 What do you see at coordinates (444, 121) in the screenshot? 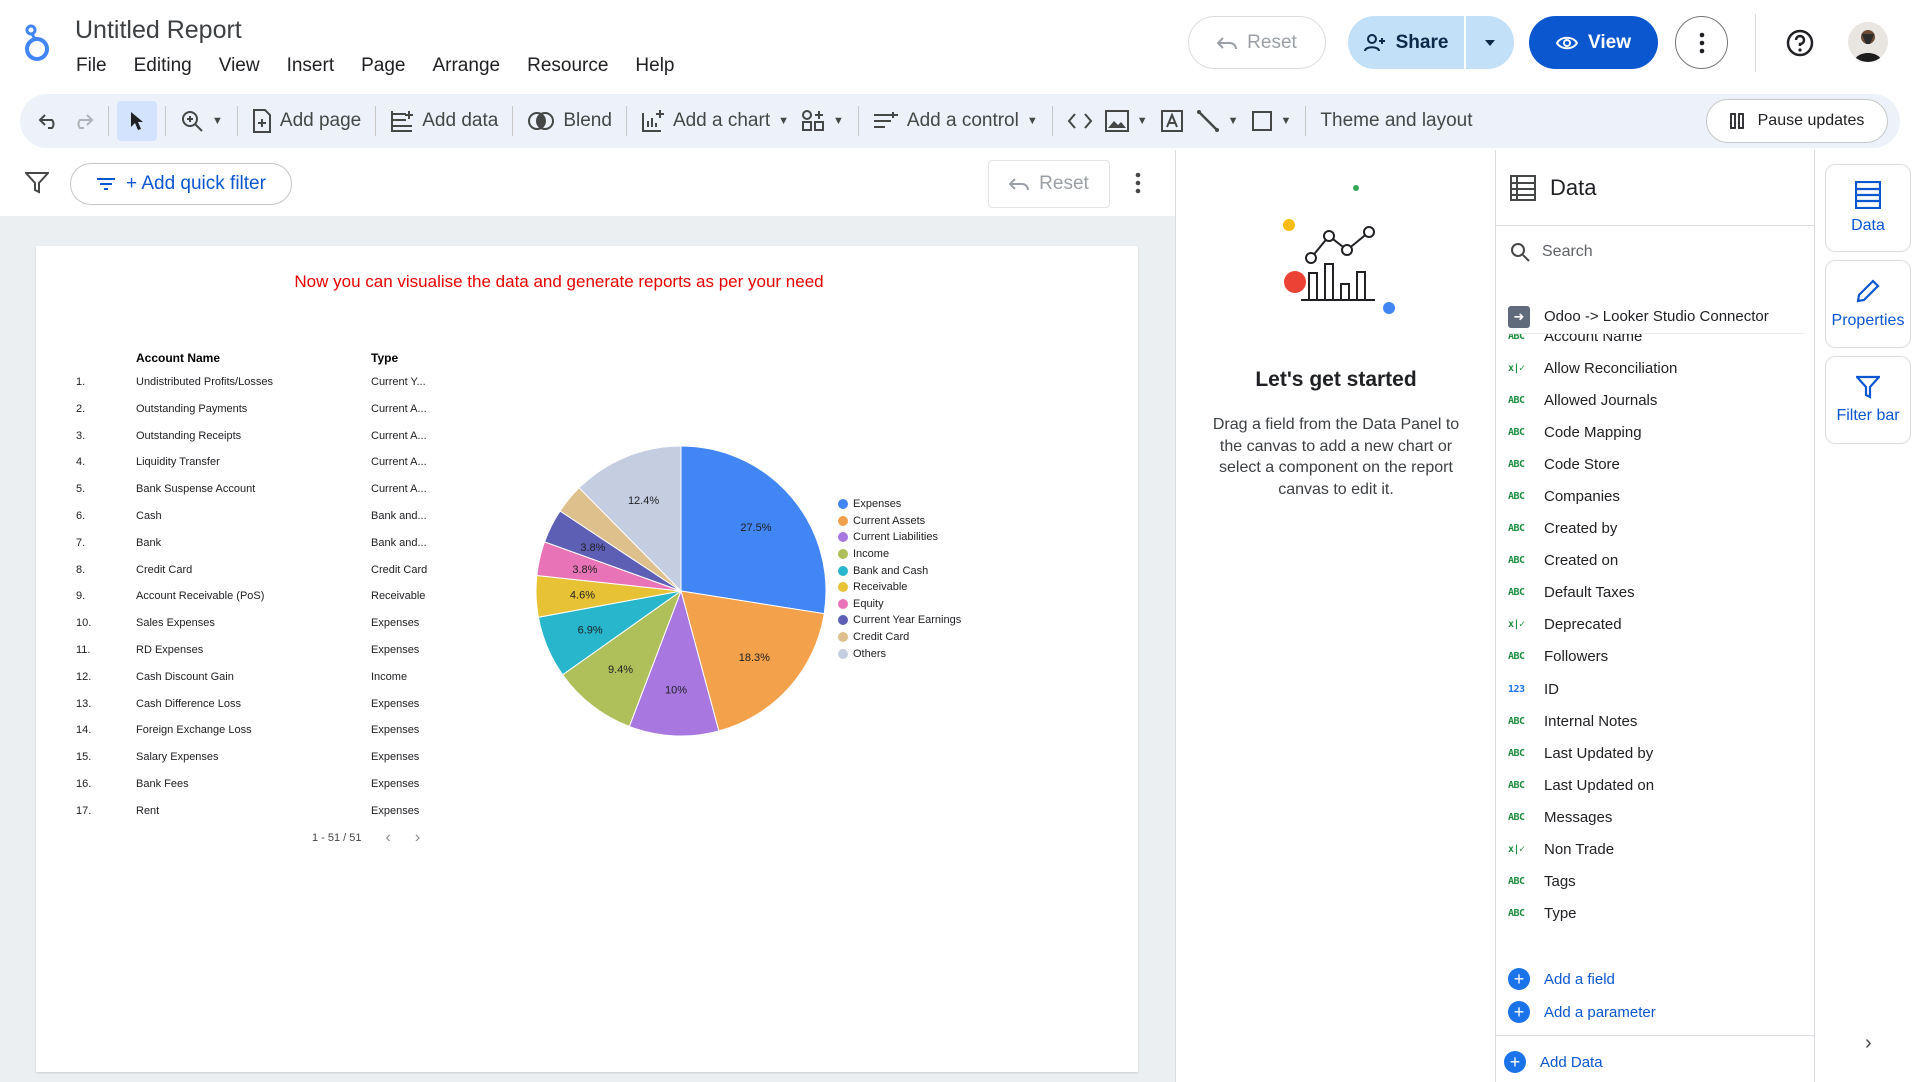
I see `add-data-button: Add data` at bounding box center [444, 121].